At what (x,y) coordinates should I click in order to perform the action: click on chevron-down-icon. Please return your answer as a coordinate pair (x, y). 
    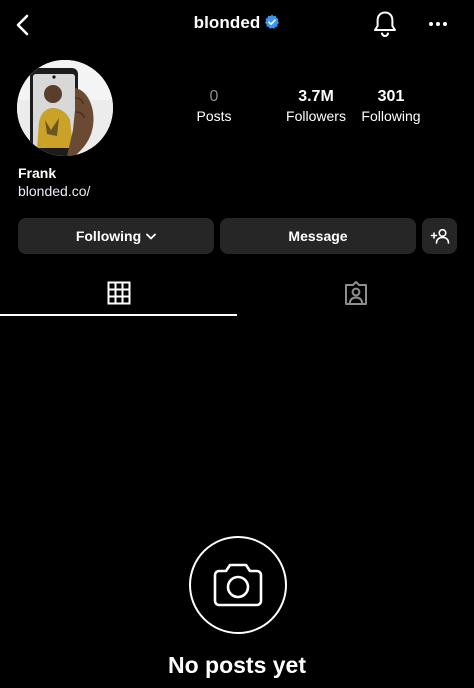
    Looking at the image, I should click on (151, 236).